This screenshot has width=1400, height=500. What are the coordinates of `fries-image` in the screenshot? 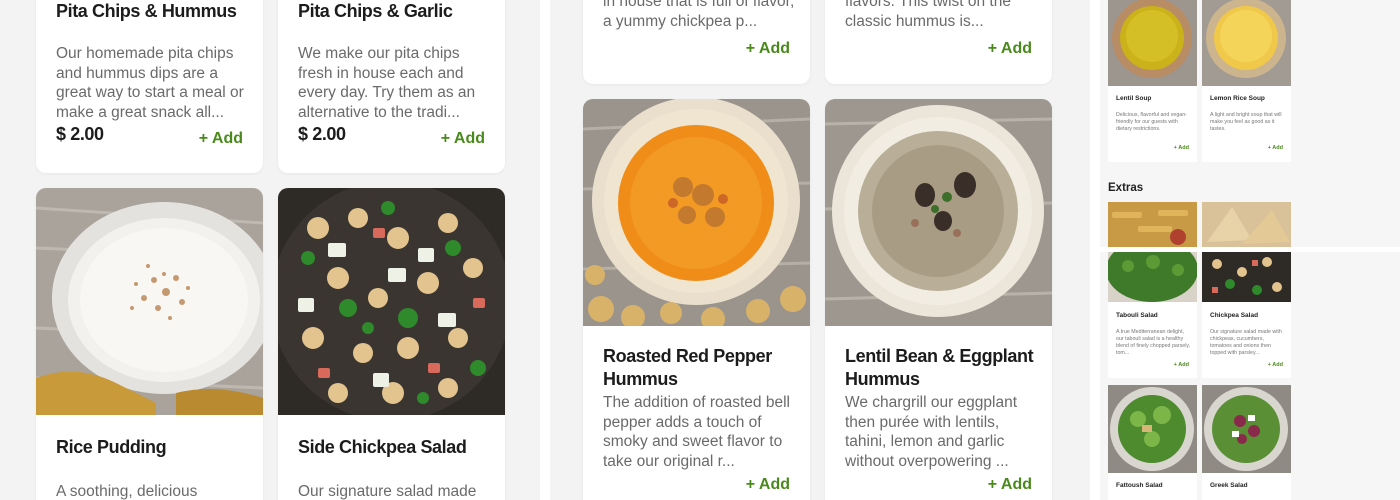 It's located at (1152, 225).